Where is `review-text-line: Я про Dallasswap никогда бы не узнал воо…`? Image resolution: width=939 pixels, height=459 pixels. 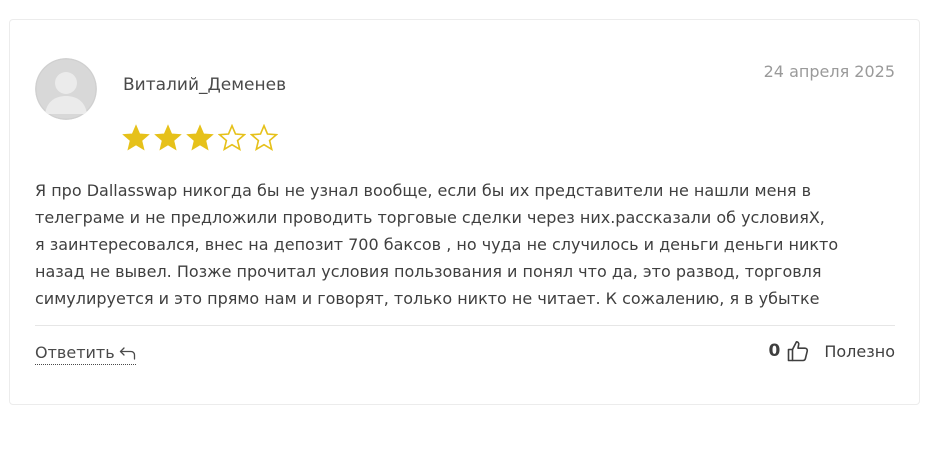
review-text-line: Я про Dallasswap никогда бы не узнал воо… is located at coordinates (423, 190).